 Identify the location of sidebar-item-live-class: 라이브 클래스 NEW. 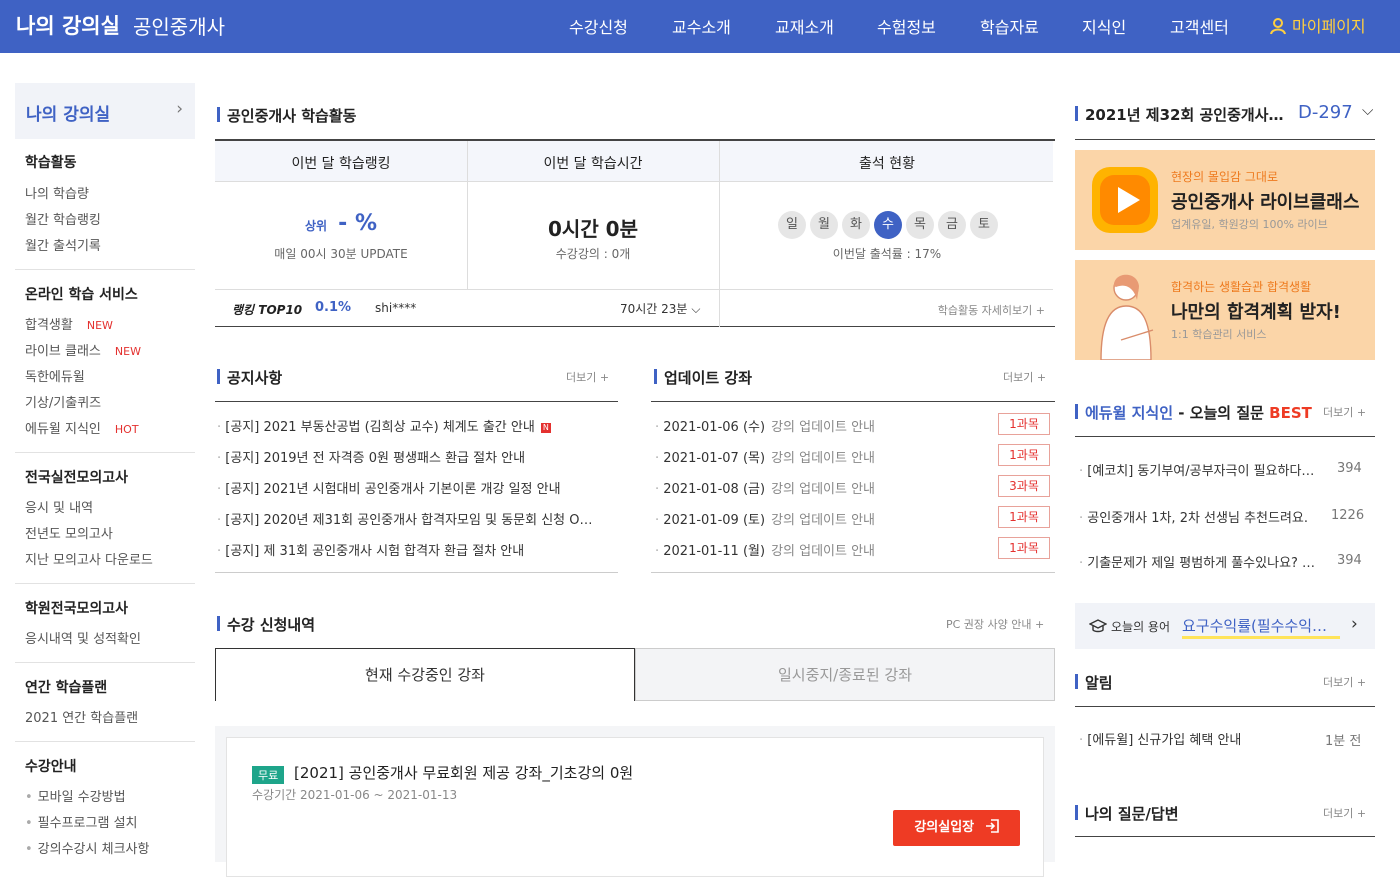
(83, 349).